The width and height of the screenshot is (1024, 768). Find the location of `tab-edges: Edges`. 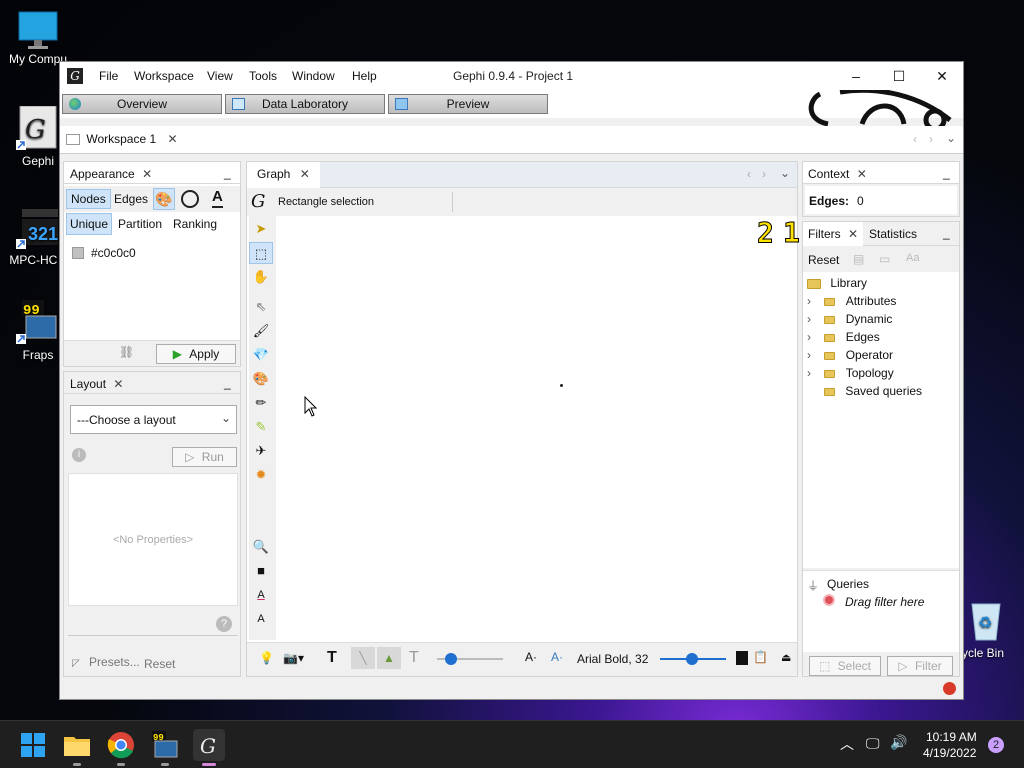

tab-edges: Edges is located at coordinates (131, 199).